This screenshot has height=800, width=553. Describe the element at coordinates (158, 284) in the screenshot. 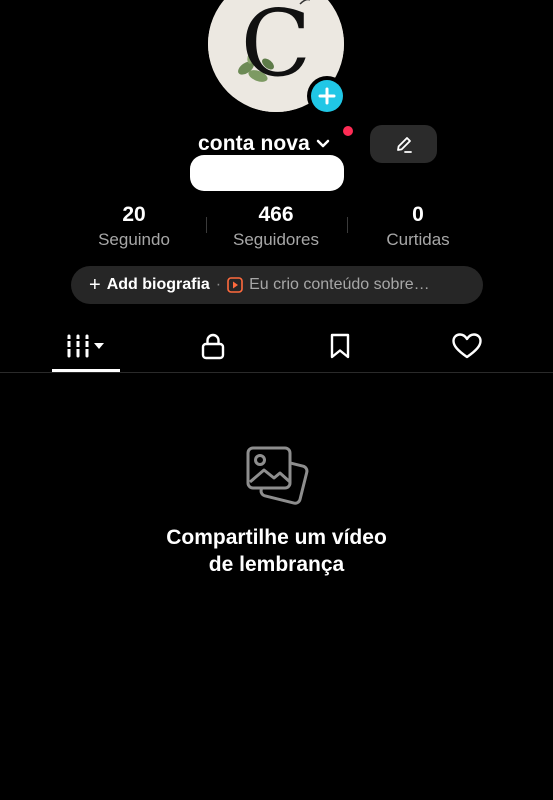

I see `add-bio-text: Add biografia` at that location.